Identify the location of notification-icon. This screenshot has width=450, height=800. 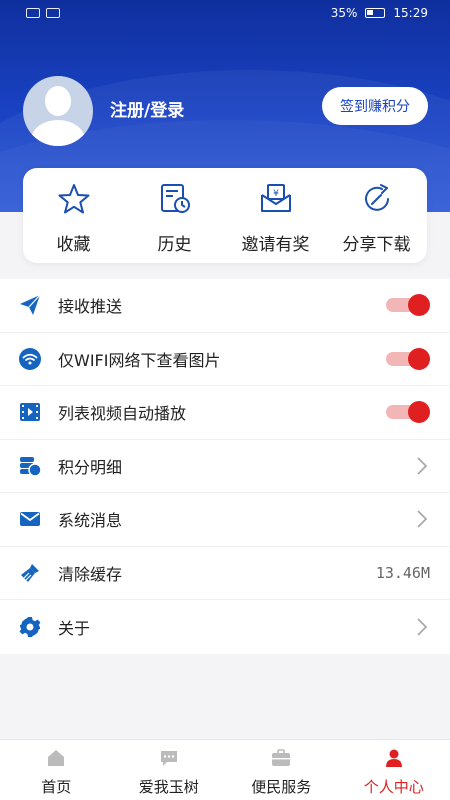
(53, 13).